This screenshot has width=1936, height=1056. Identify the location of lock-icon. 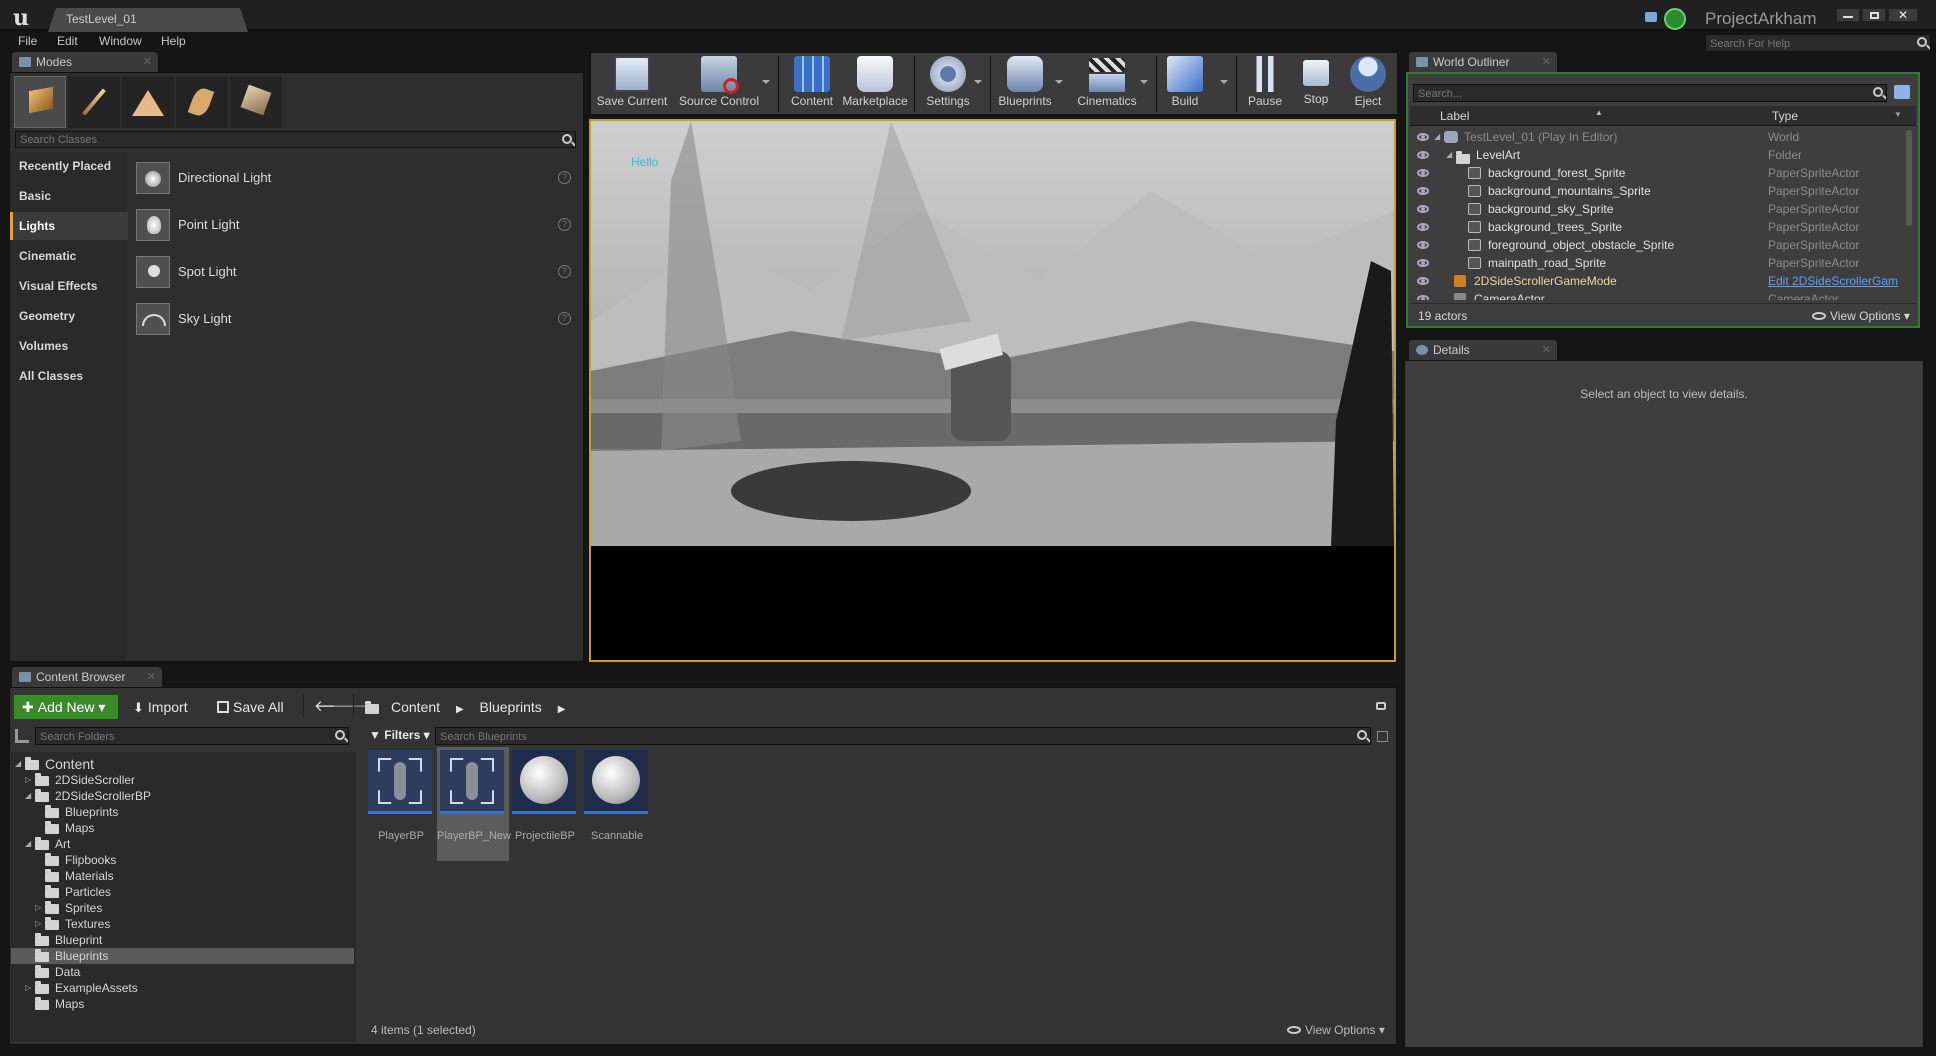
(1381, 706).